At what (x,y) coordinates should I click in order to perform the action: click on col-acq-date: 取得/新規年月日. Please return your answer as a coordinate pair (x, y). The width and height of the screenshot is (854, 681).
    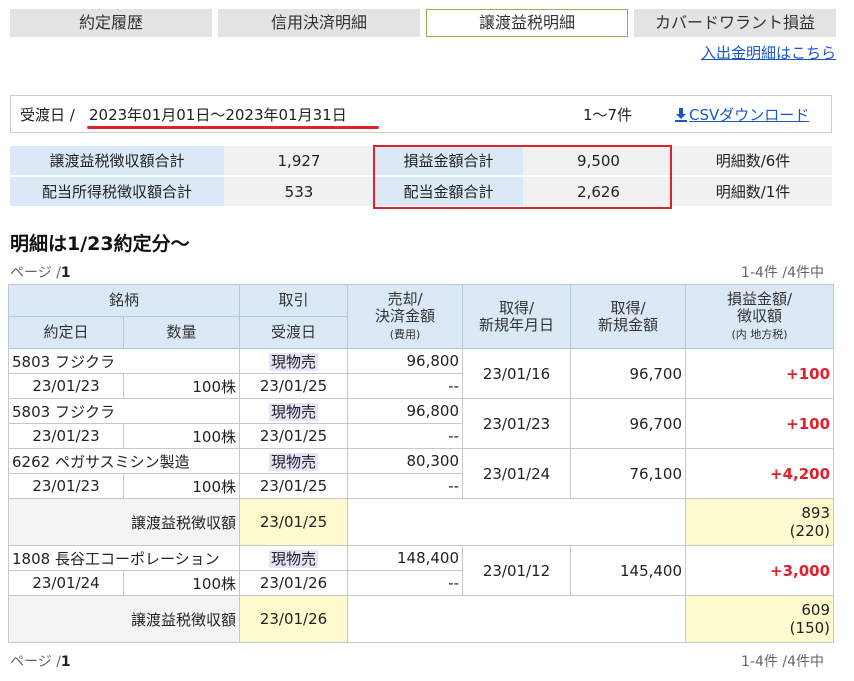
    Looking at the image, I should click on (517, 316).